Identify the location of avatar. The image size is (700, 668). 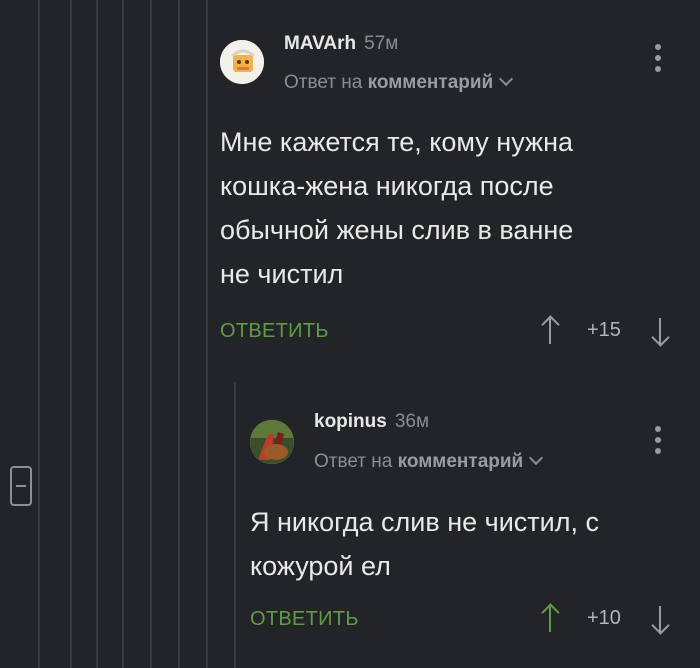
(272, 442).